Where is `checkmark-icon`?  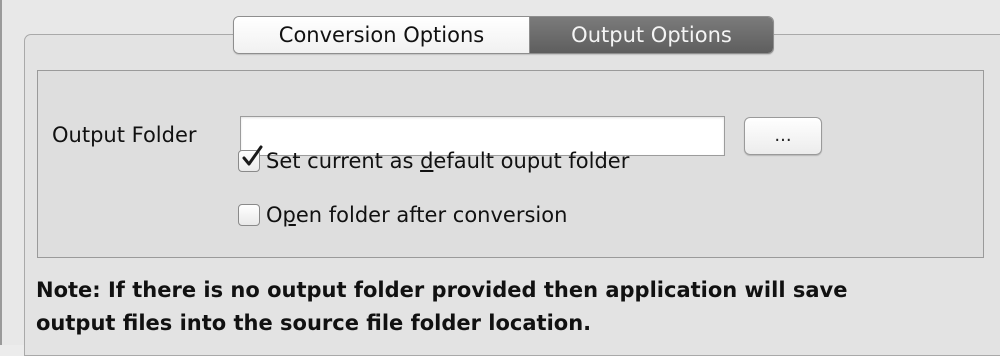 checkmark-icon is located at coordinates (252, 155).